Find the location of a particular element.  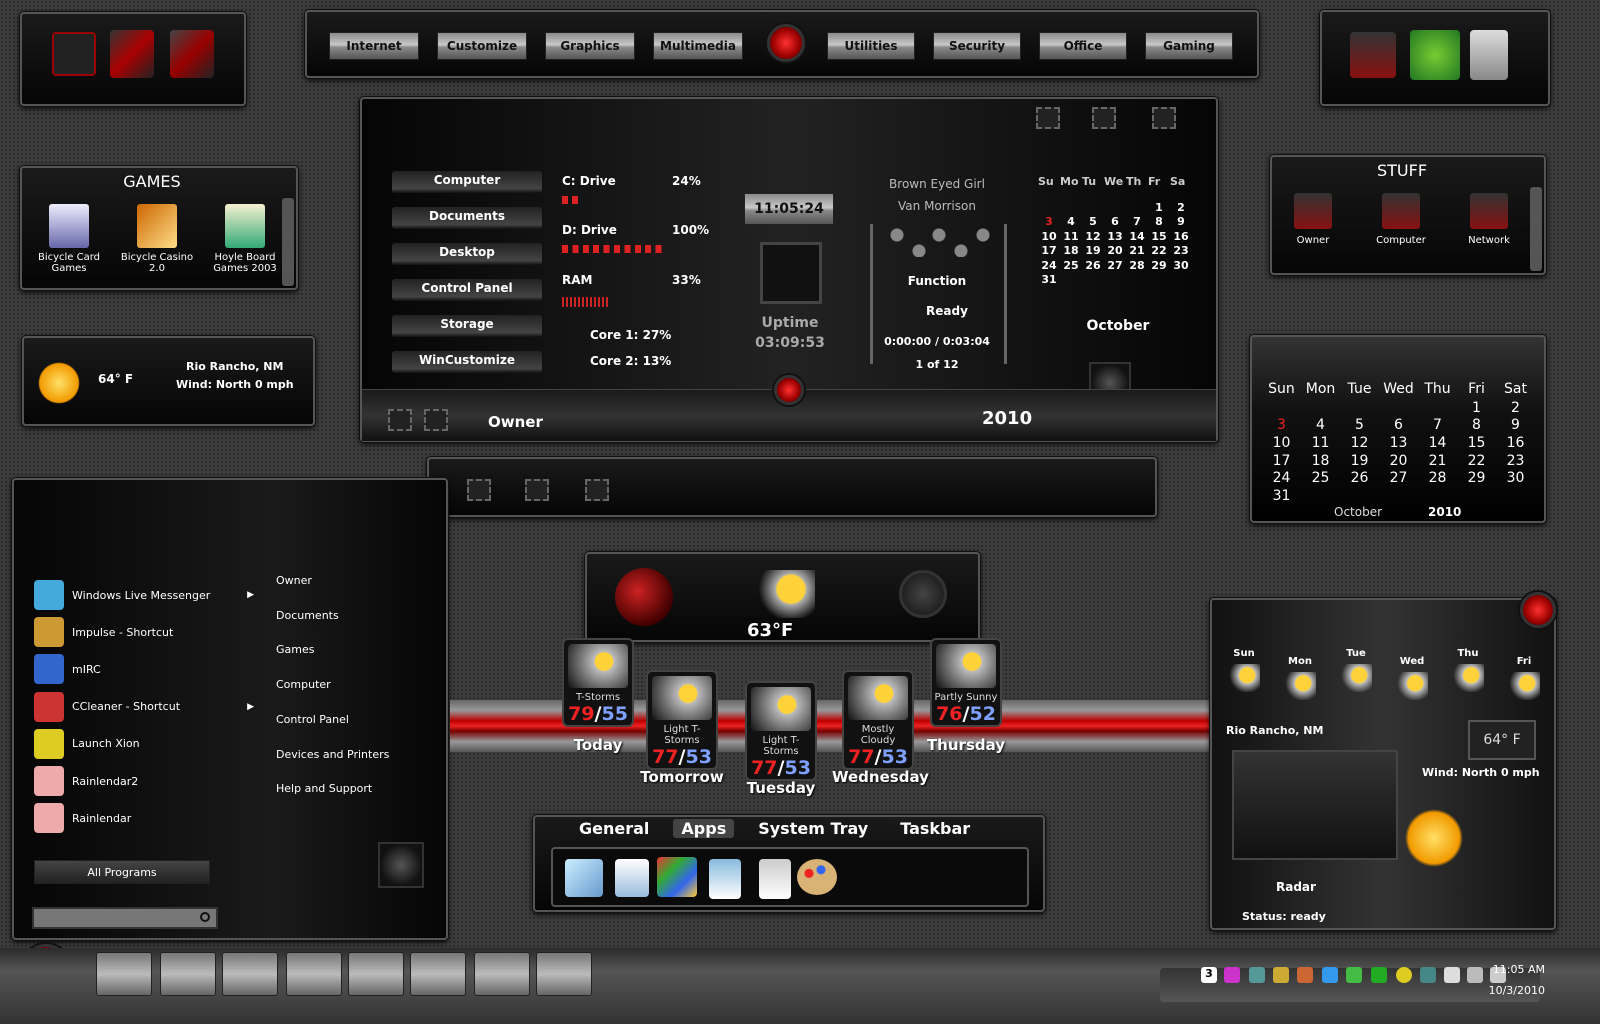

taskbar-explorer-button is located at coordinates (188, 974).